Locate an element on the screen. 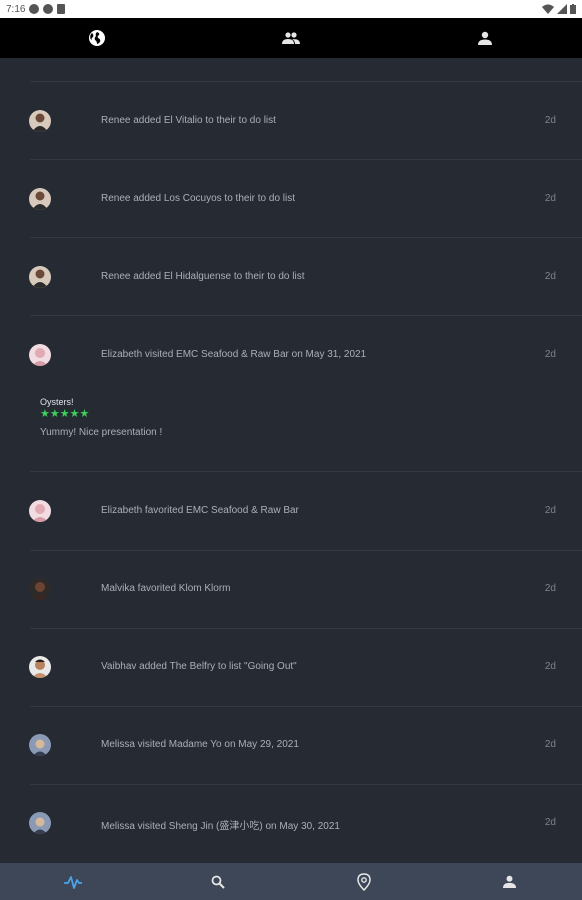  search-icon is located at coordinates (218, 882).